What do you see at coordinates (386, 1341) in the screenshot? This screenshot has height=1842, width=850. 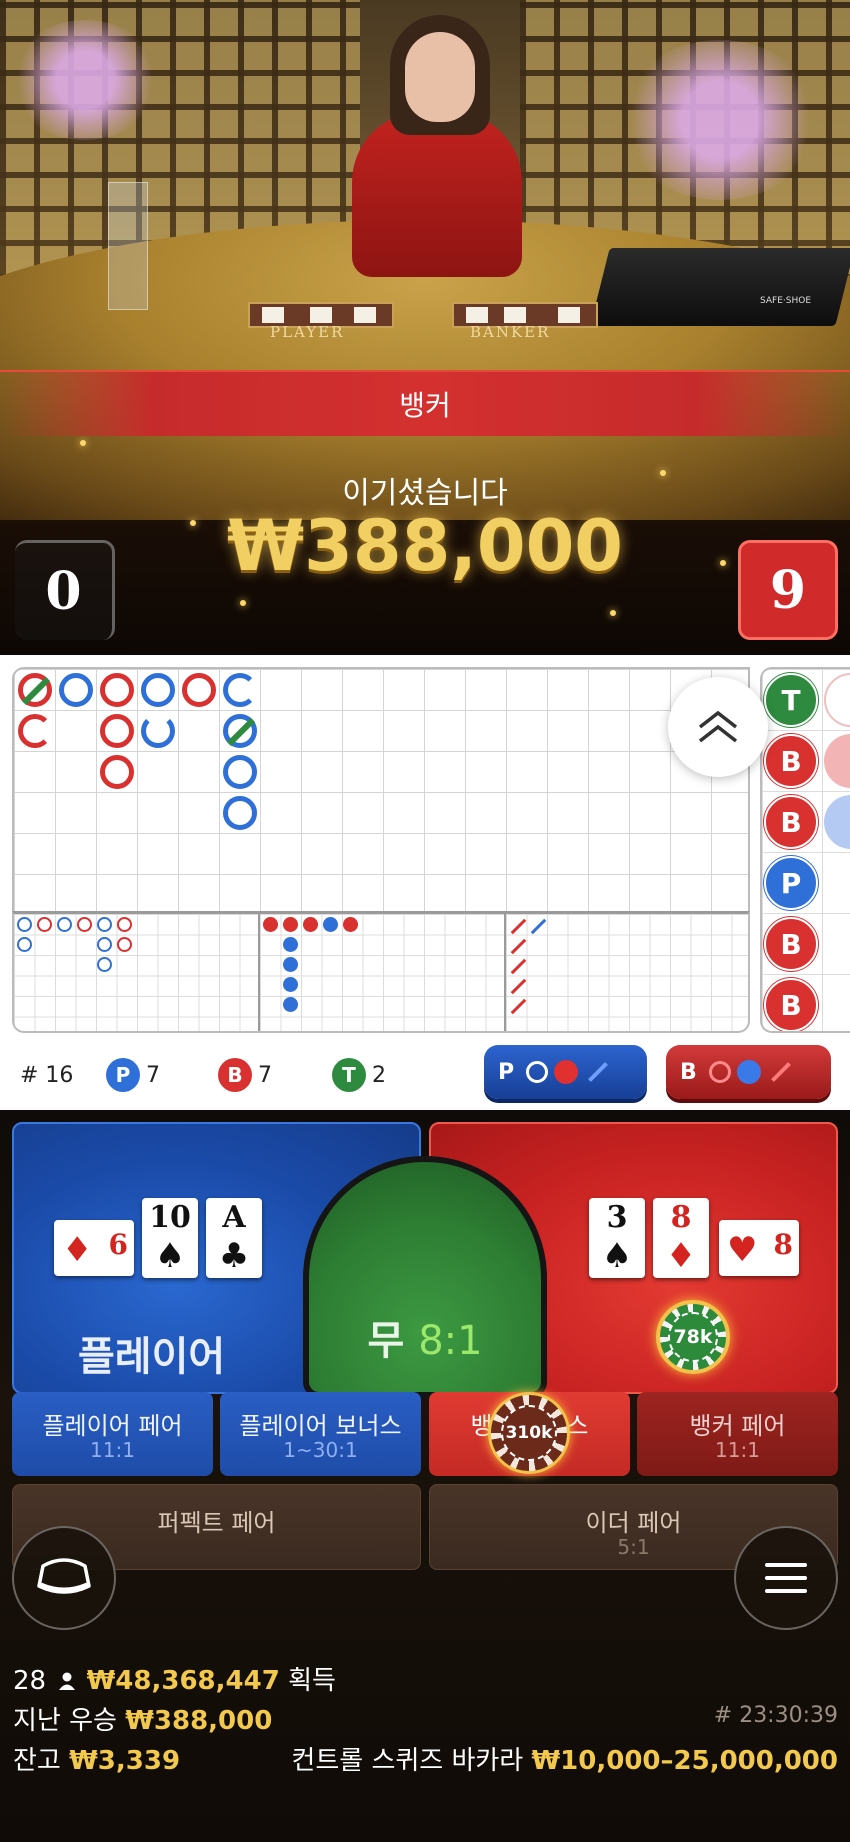 I see `tie-bet-label: 무` at bounding box center [386, 1341].